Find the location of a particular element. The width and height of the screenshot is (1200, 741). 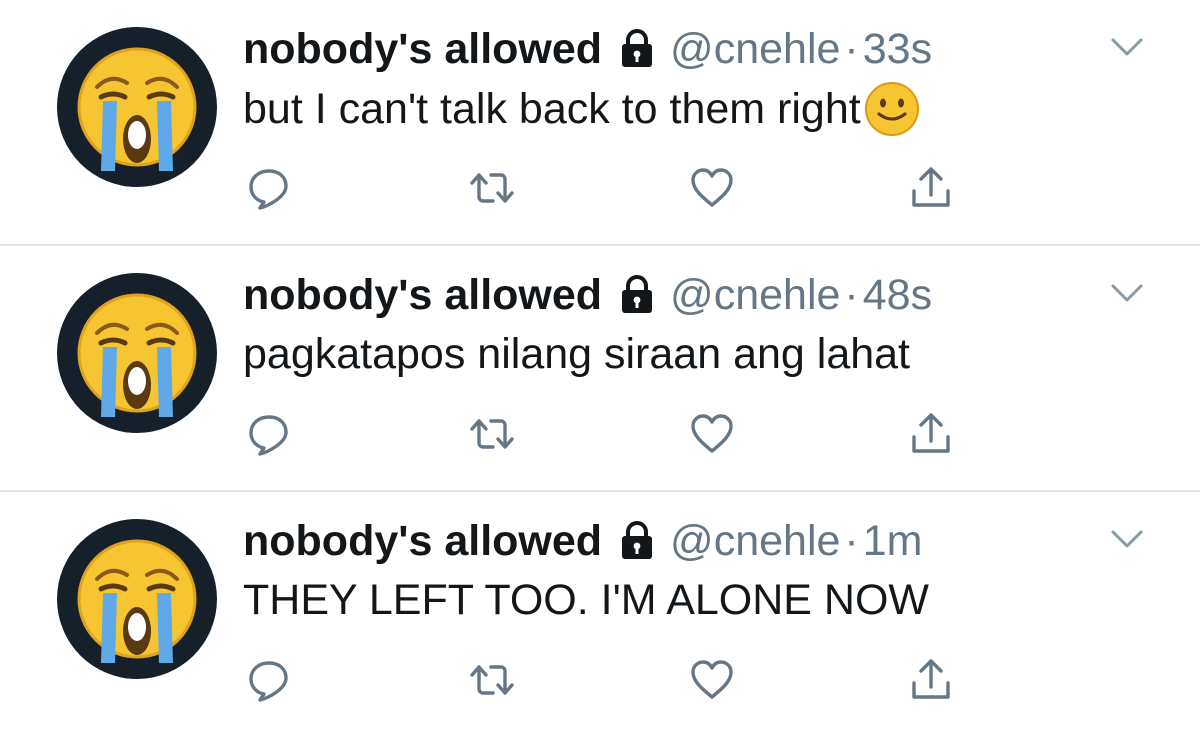

timestamp: 48s is located at coordinates (897, 295).